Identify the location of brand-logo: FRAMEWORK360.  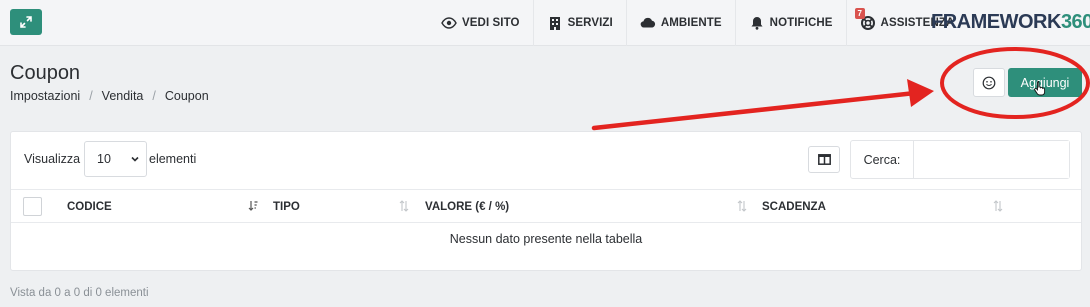
(1010, 22).